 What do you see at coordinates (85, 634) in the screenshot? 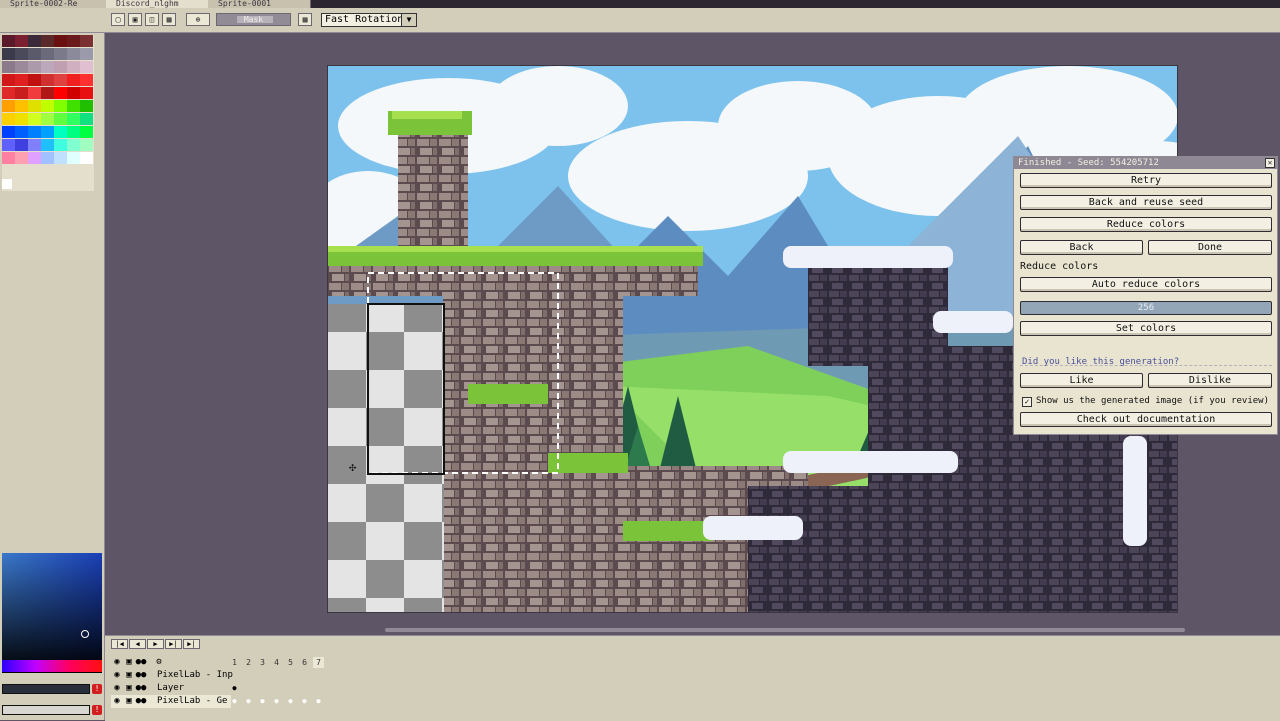
I see `color-picker-cursor` at bounding box center [85, 634].